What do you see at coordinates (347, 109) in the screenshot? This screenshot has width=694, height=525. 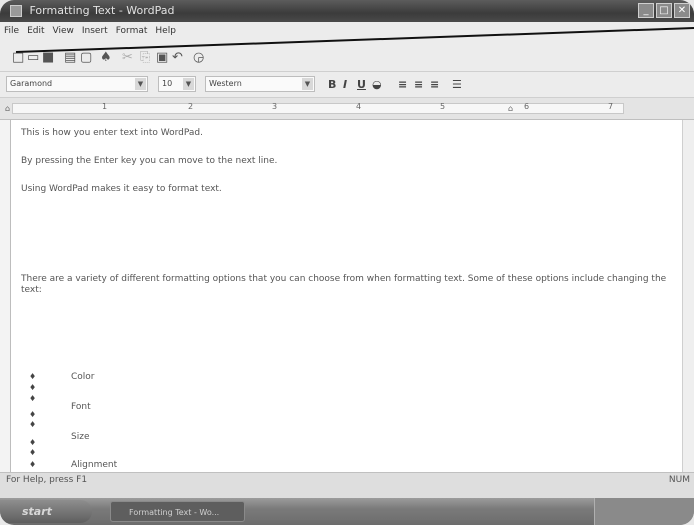 I see `ruler: 1 2 3 4 5 6 7 ⌂ ⌂` at bounding box center [347, 109].